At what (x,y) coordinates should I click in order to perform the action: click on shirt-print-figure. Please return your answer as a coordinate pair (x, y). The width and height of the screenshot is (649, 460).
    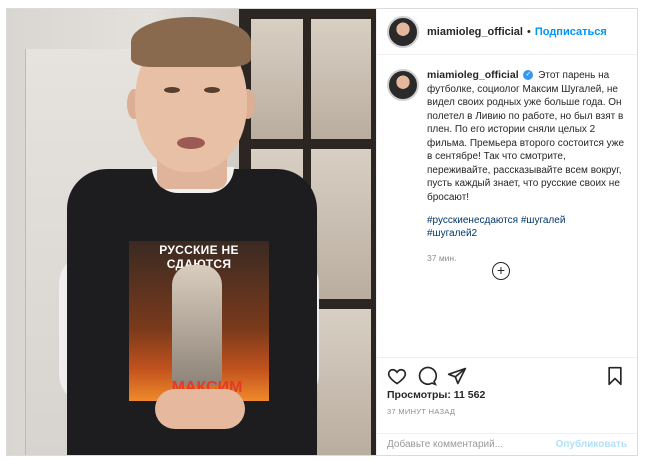
    Looking at the image, I should click on (197, 325).